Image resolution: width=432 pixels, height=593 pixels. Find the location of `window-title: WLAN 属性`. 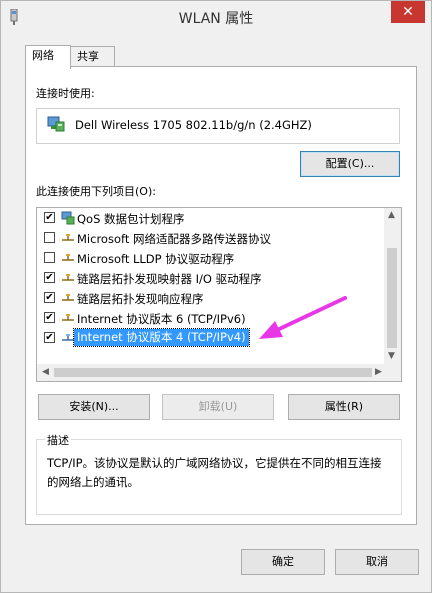

window-title: WLAN 属性 is located at coordinates (216, 19).